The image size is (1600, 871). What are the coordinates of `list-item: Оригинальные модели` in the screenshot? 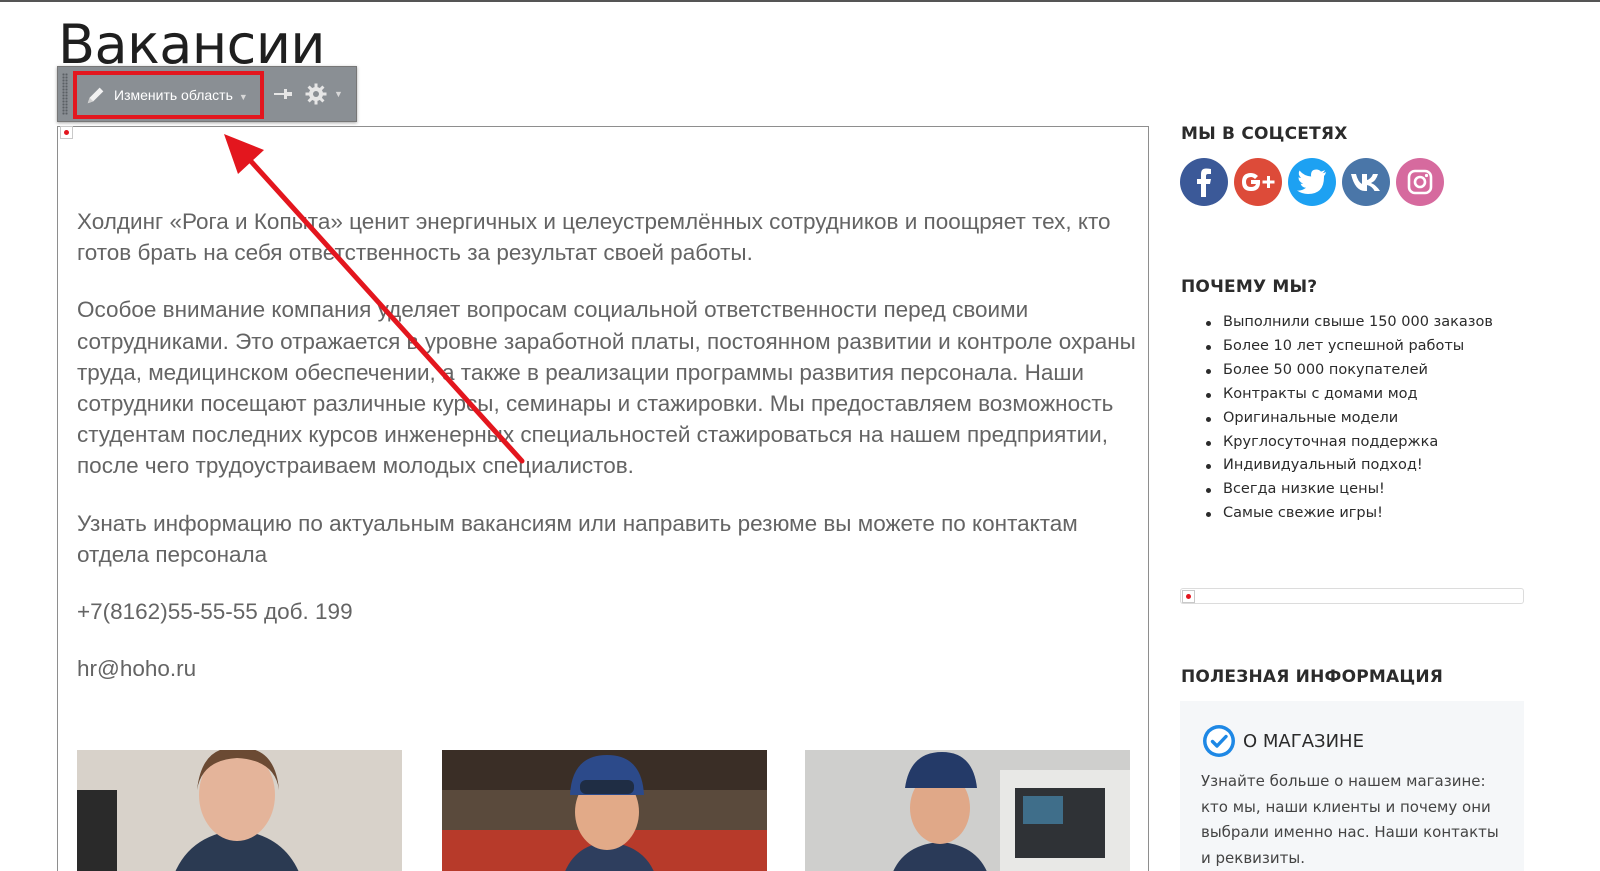 It's located at (1349, 419).